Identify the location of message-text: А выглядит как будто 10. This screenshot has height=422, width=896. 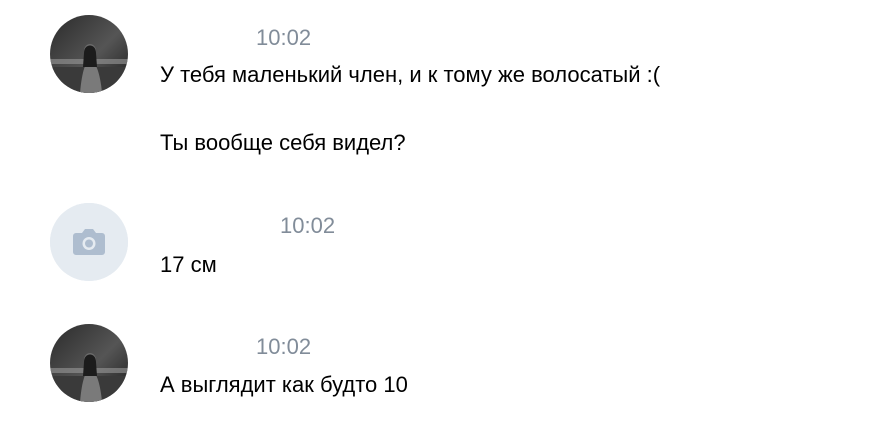
(284, 384).